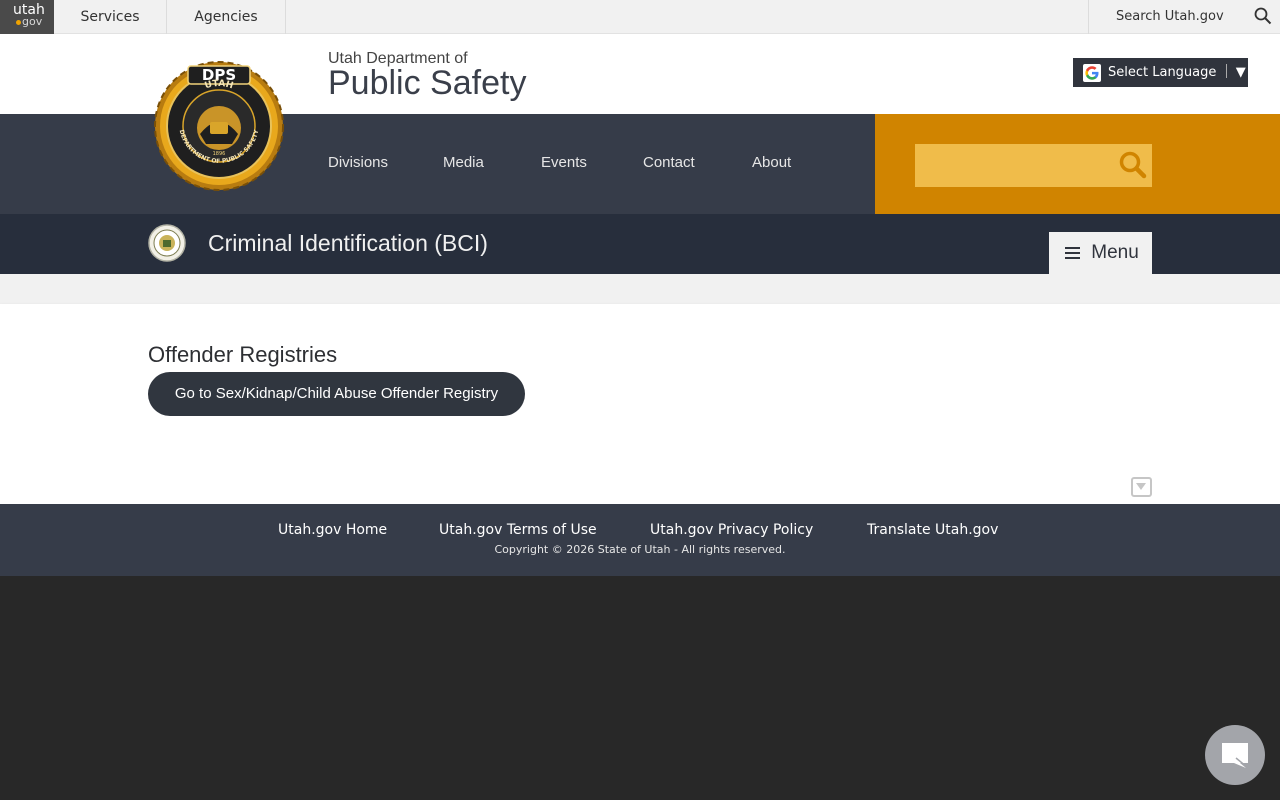 The width and height of the screenshot is (1280, 800). Describe the element at coordinates (1033, 165) in the screenshot. I see `site-search-input` at that location.